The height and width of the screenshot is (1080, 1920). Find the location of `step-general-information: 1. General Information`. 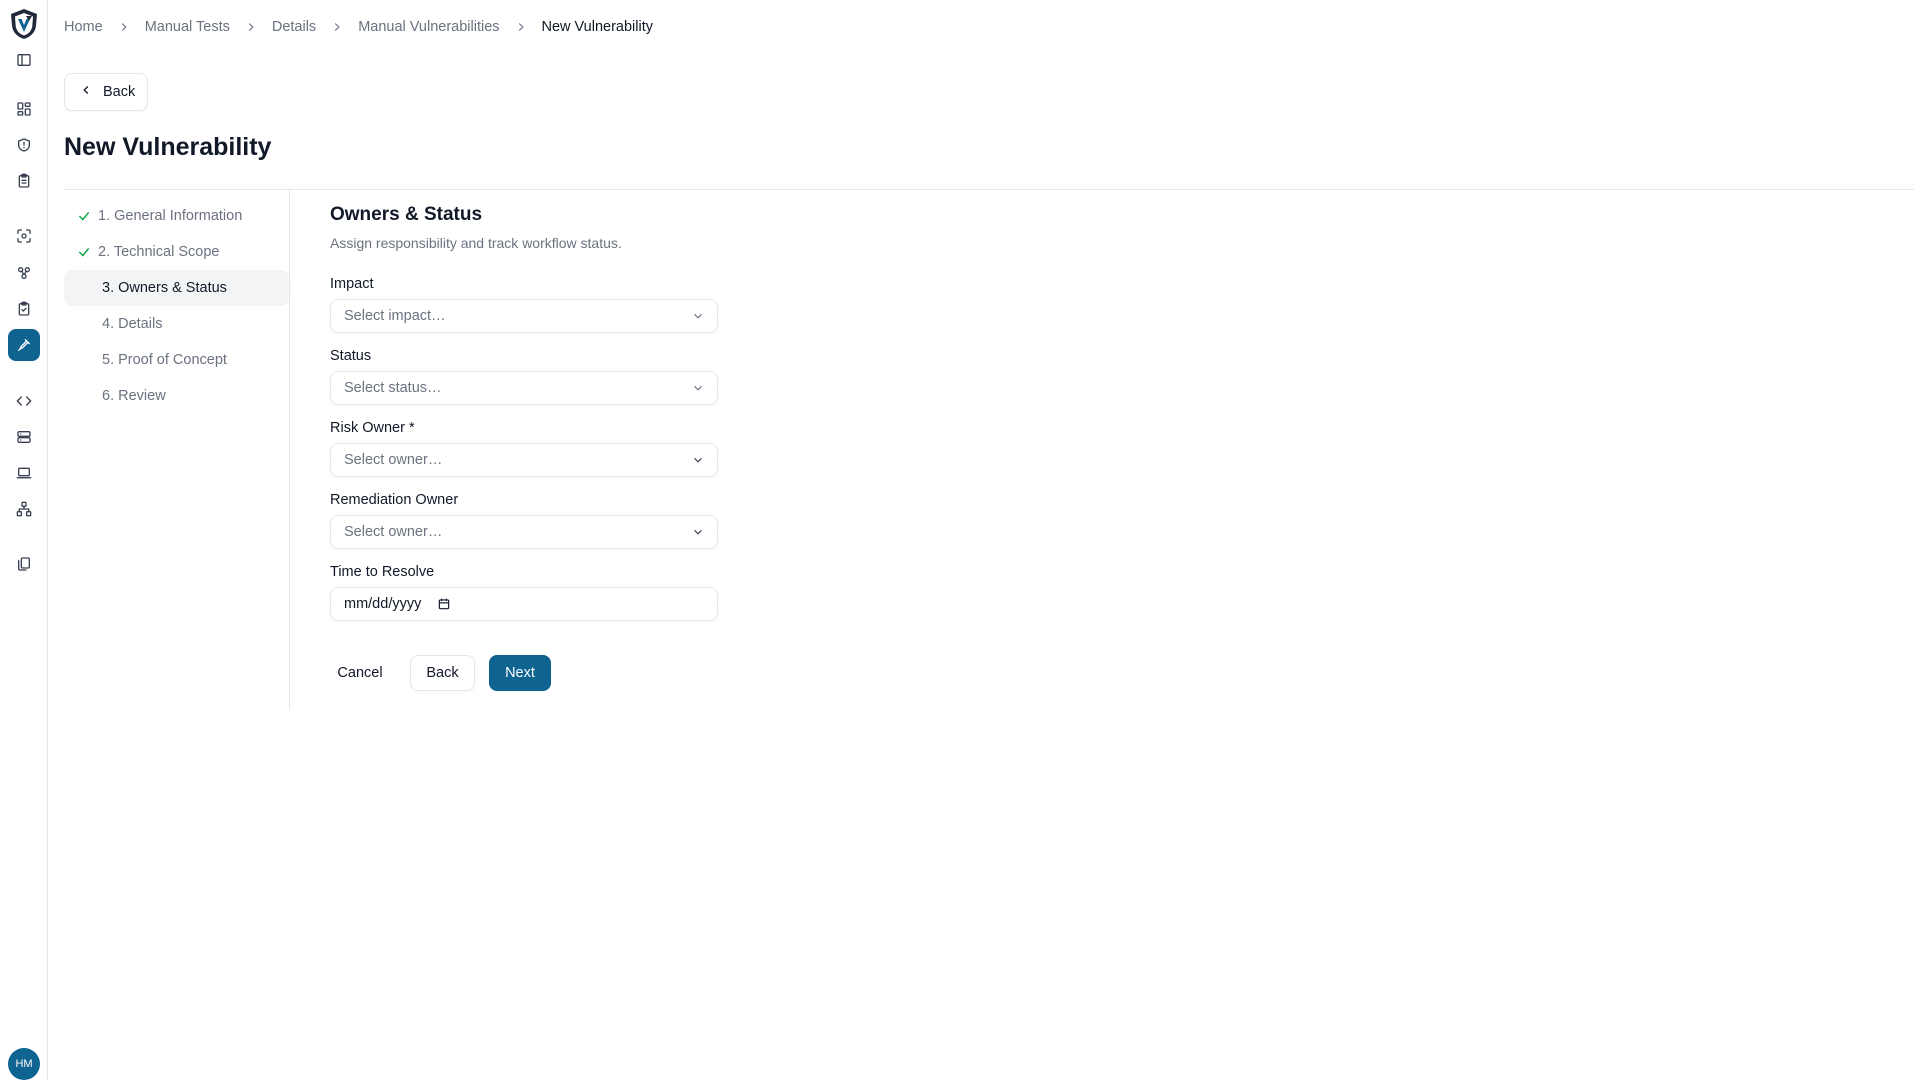

step-general-information: 1. General Information is located at coordinates (176, 216).